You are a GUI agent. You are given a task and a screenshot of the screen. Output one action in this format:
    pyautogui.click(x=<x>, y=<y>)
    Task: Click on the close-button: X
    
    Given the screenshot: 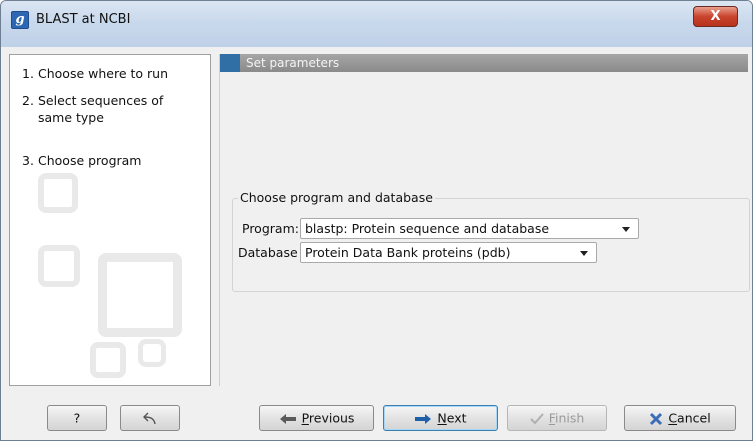 What is the action you would take?
    pyautogui.click(x=715, y=16)
    